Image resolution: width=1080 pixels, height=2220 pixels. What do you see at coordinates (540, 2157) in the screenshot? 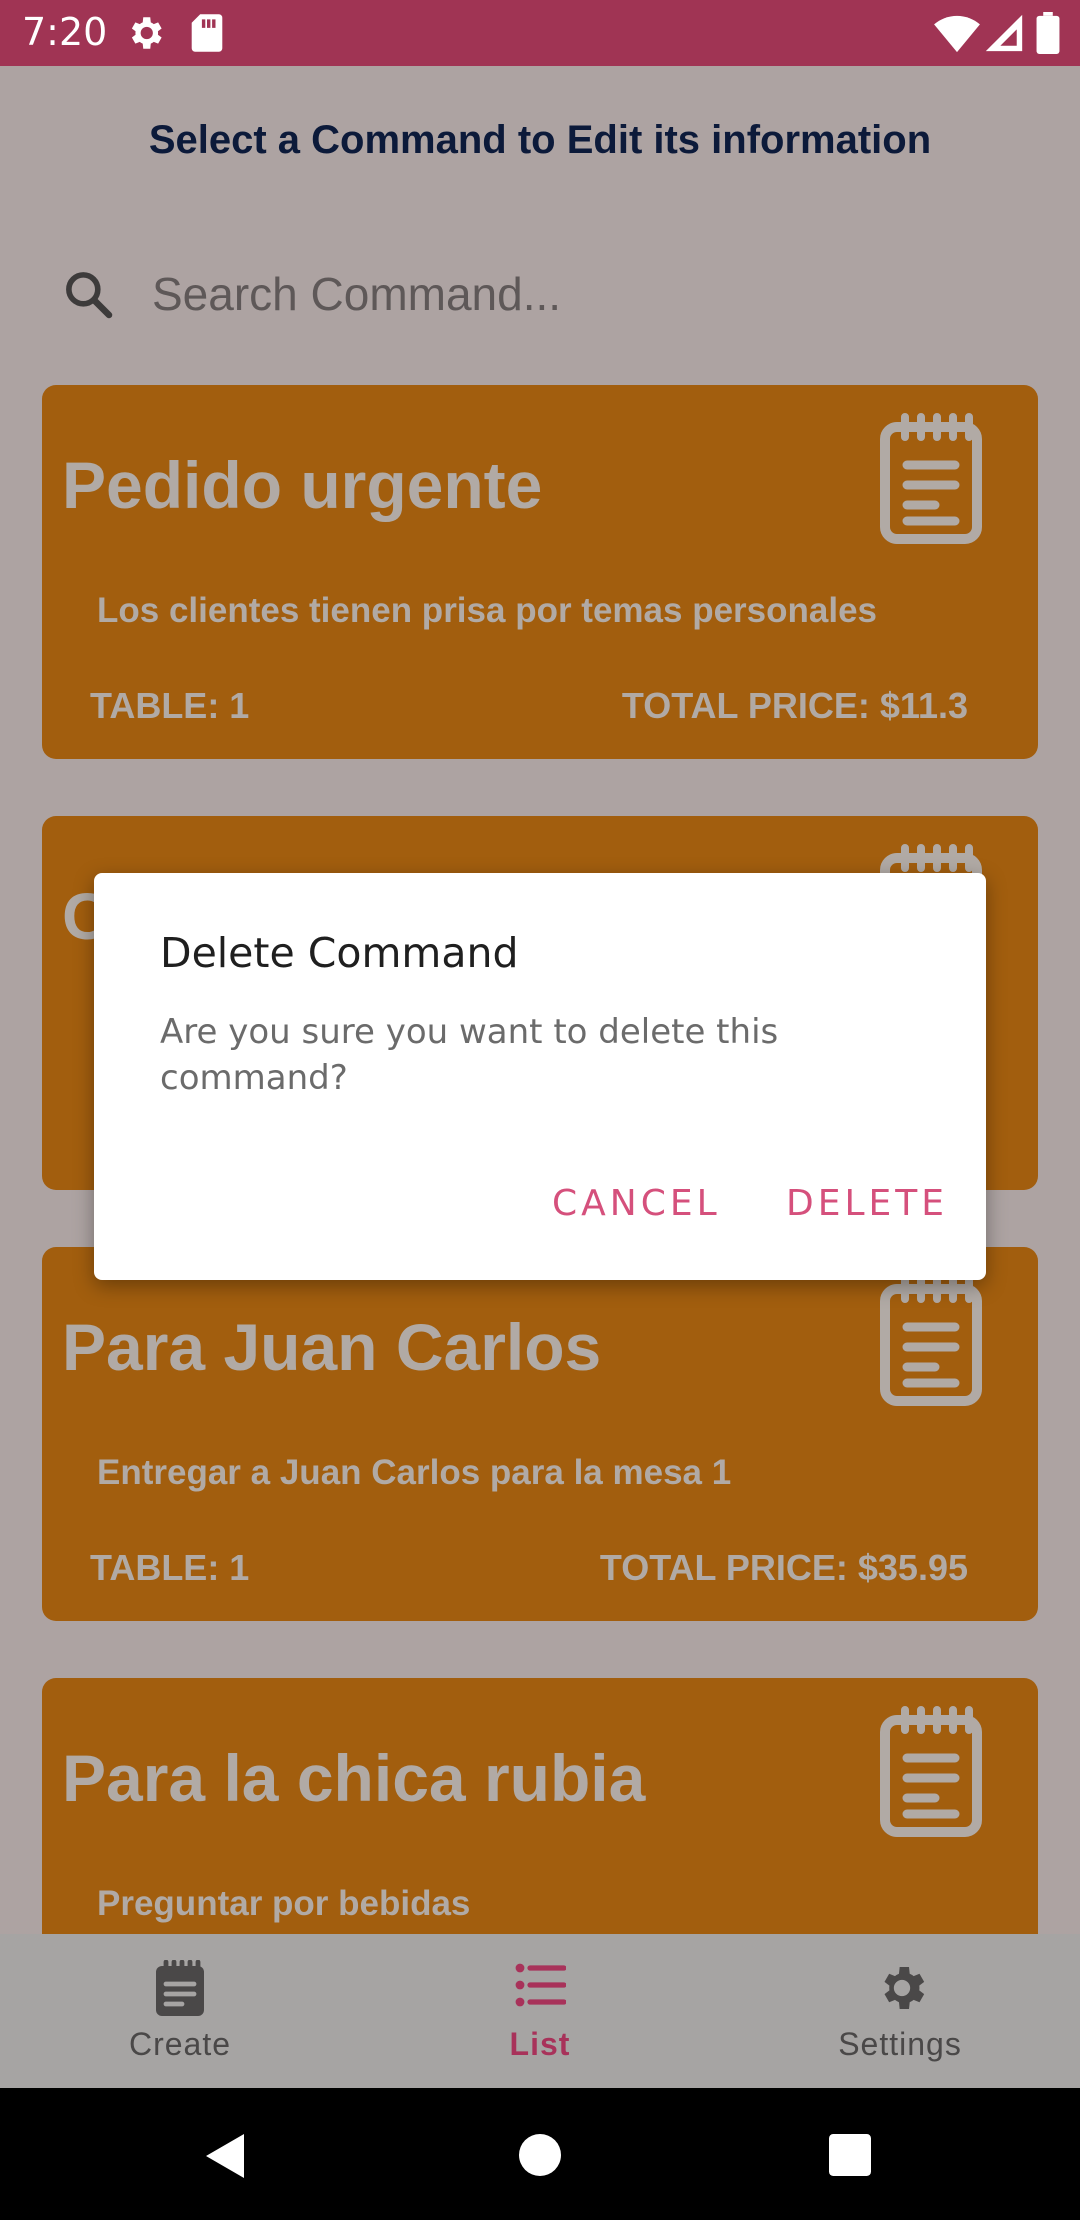
I see `home-icon` at bounding box center [540, 2157].